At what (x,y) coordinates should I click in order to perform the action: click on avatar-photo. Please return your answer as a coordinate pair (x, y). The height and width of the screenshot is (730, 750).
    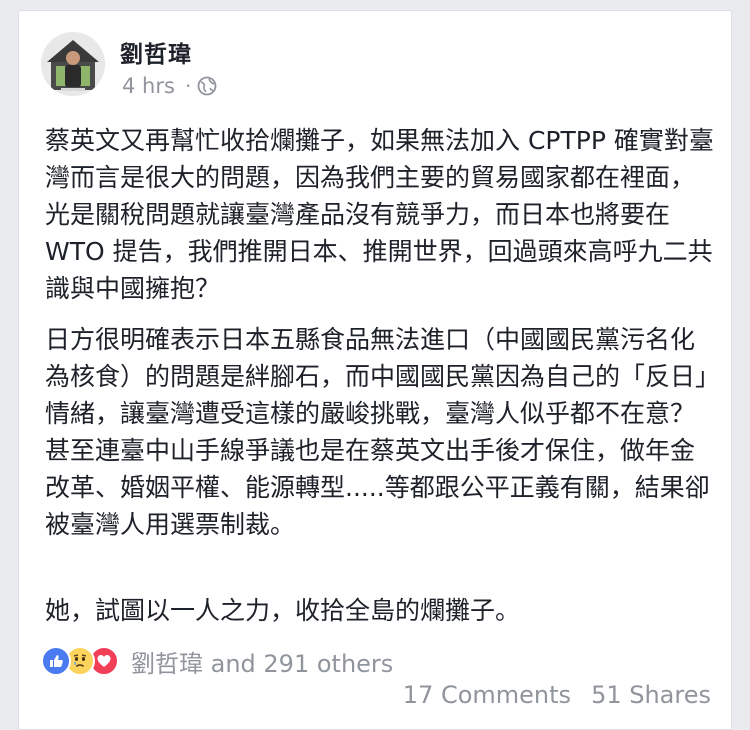
    Looking at the image, I should click on (73, 64).